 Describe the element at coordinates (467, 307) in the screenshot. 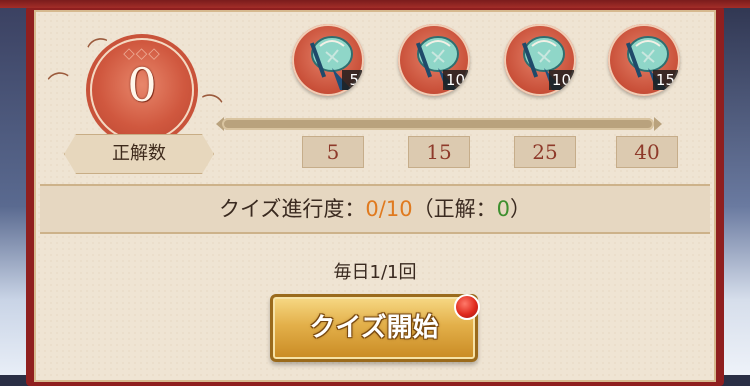

I see `notification-dot` at that location.